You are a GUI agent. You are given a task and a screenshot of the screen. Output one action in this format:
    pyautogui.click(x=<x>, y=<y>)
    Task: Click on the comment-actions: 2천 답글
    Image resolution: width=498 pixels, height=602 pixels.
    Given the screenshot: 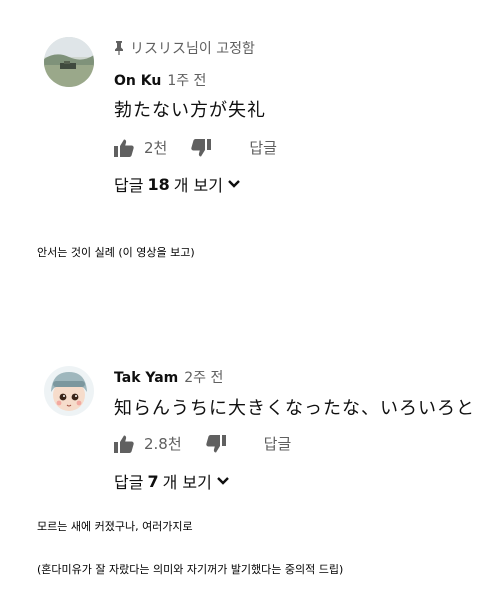 What is the action you would take?
    pyautogui.click(x=195, y=147)
    